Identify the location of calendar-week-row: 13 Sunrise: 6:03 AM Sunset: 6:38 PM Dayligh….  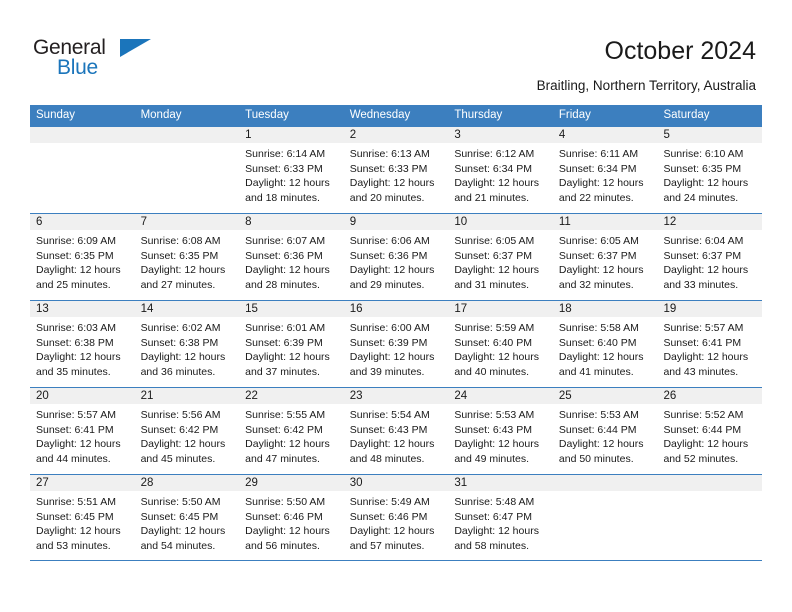
(396, 343).